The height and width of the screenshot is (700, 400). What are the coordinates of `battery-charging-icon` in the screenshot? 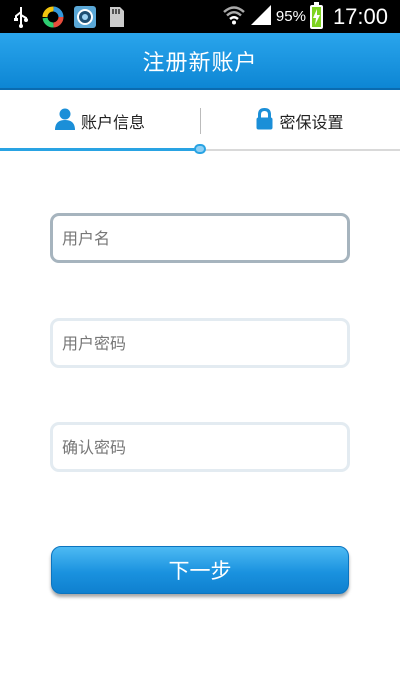 It's located at (316, 15).